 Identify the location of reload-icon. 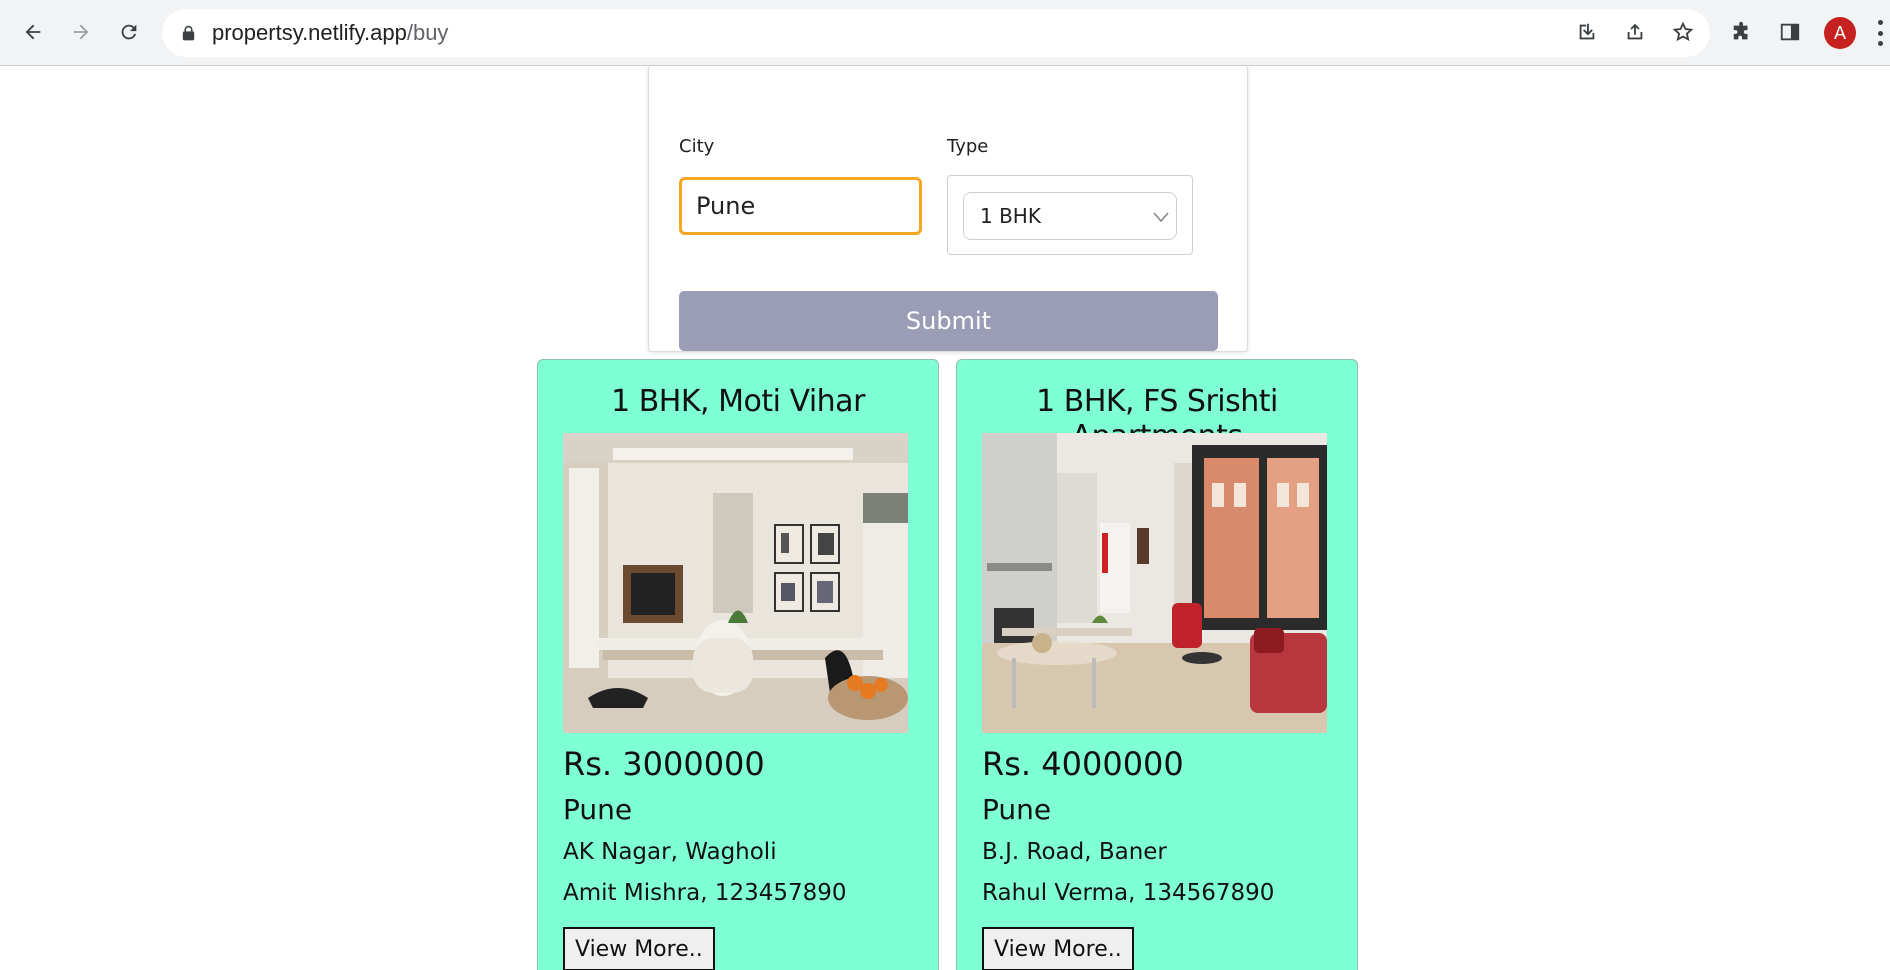
(129, 32).